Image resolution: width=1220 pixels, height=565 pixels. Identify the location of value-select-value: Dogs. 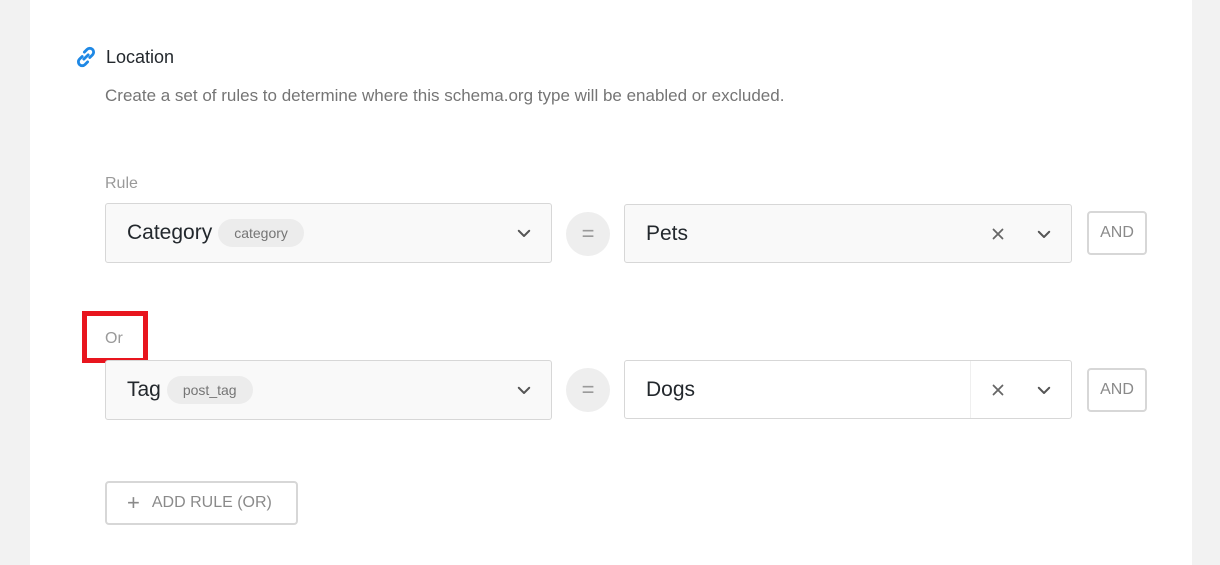
(671, 389).